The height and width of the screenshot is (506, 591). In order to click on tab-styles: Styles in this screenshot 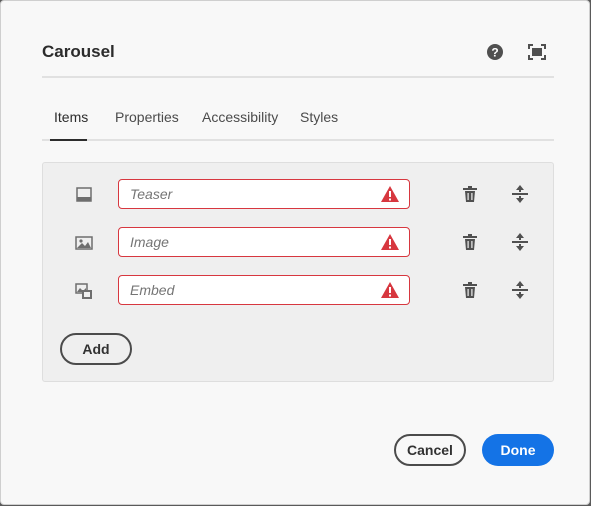, I will do `click(319, 125)`.